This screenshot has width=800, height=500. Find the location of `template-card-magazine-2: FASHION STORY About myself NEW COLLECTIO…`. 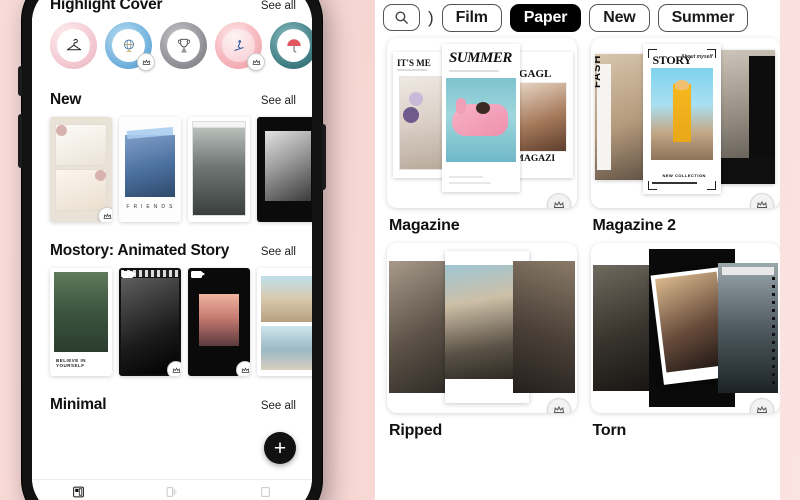

template-card-magazine-2: FASHION STORY About myself NEW COLLECTIO… is located at coordinates (685, 136).